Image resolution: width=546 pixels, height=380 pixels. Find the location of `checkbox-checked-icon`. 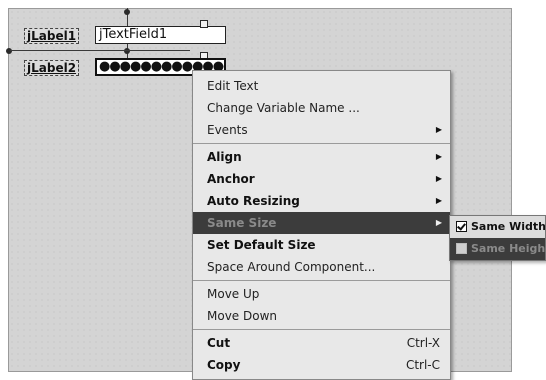

checkbox-checked-icon is located at coordinates (461, 226).